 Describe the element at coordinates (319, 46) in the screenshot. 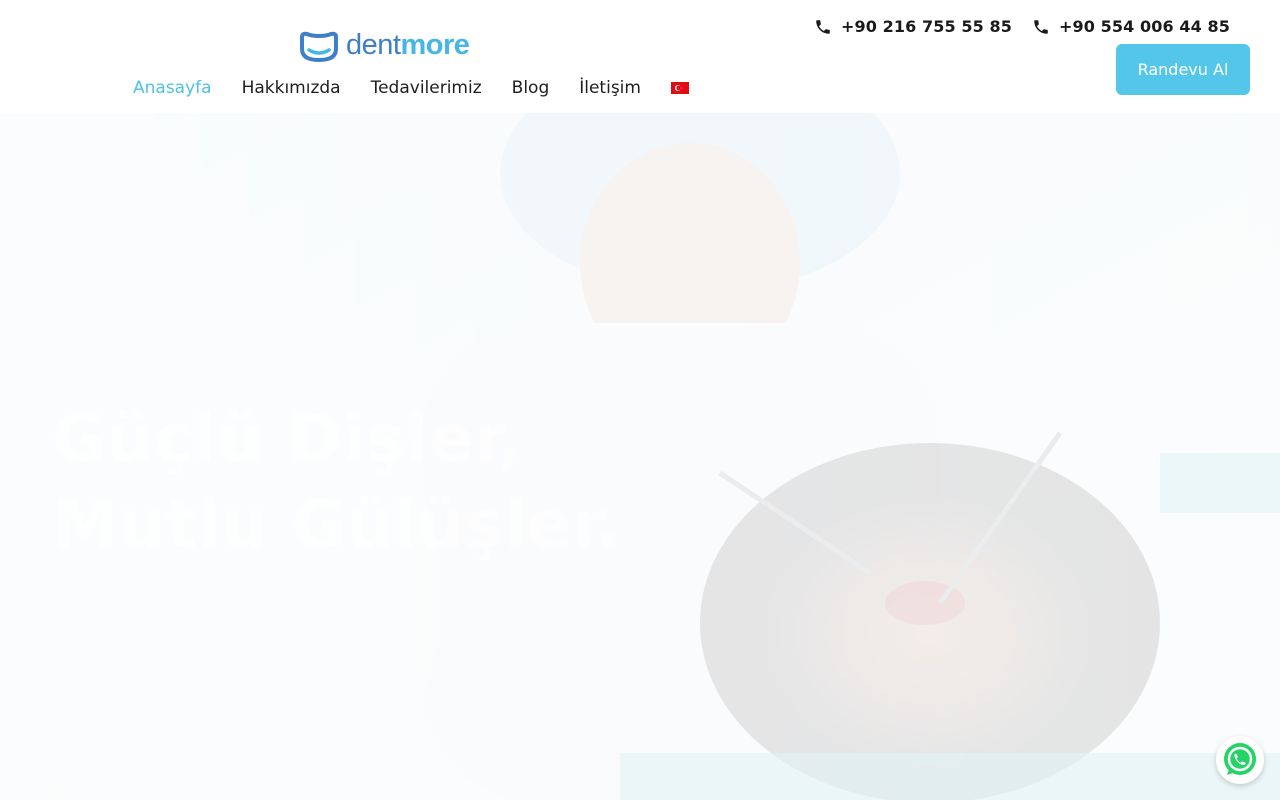

I see `tooth-logo-icon` at that location.